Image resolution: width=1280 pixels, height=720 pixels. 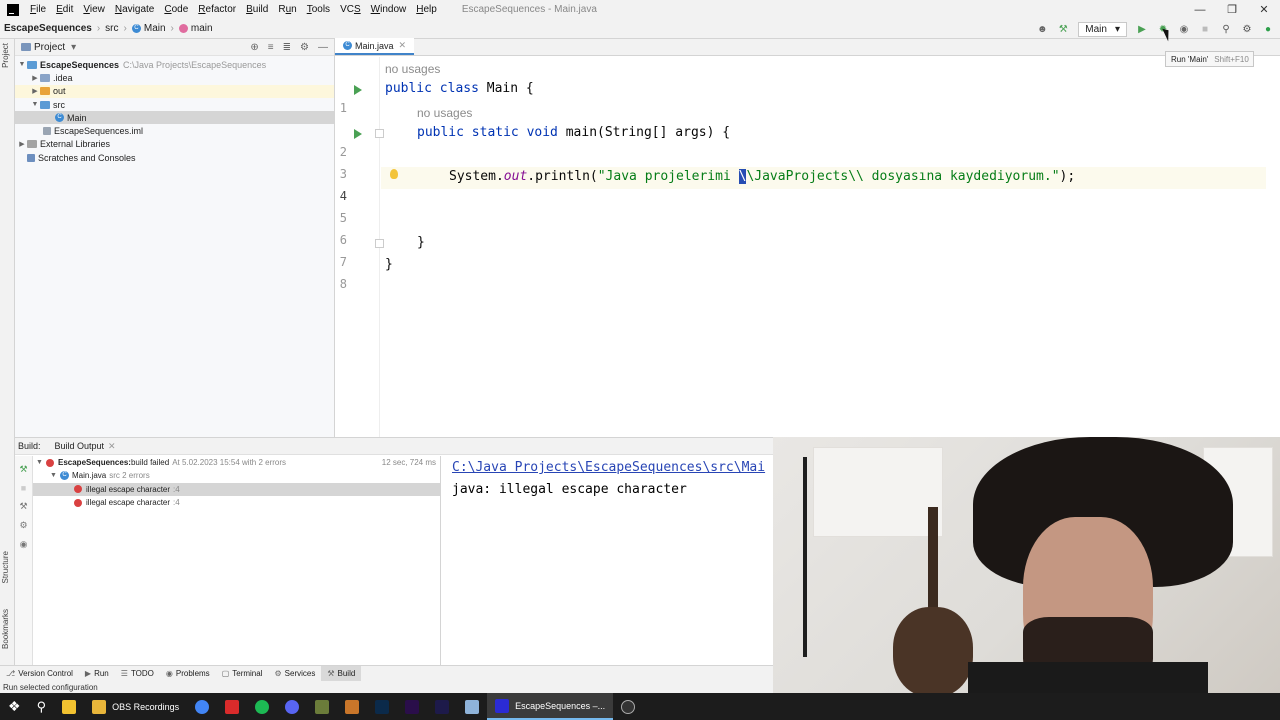 What do you see at coordinates (472, 706) in the screenshot?
I see `taskbar-3d-app` at bounding box center [472, 706].